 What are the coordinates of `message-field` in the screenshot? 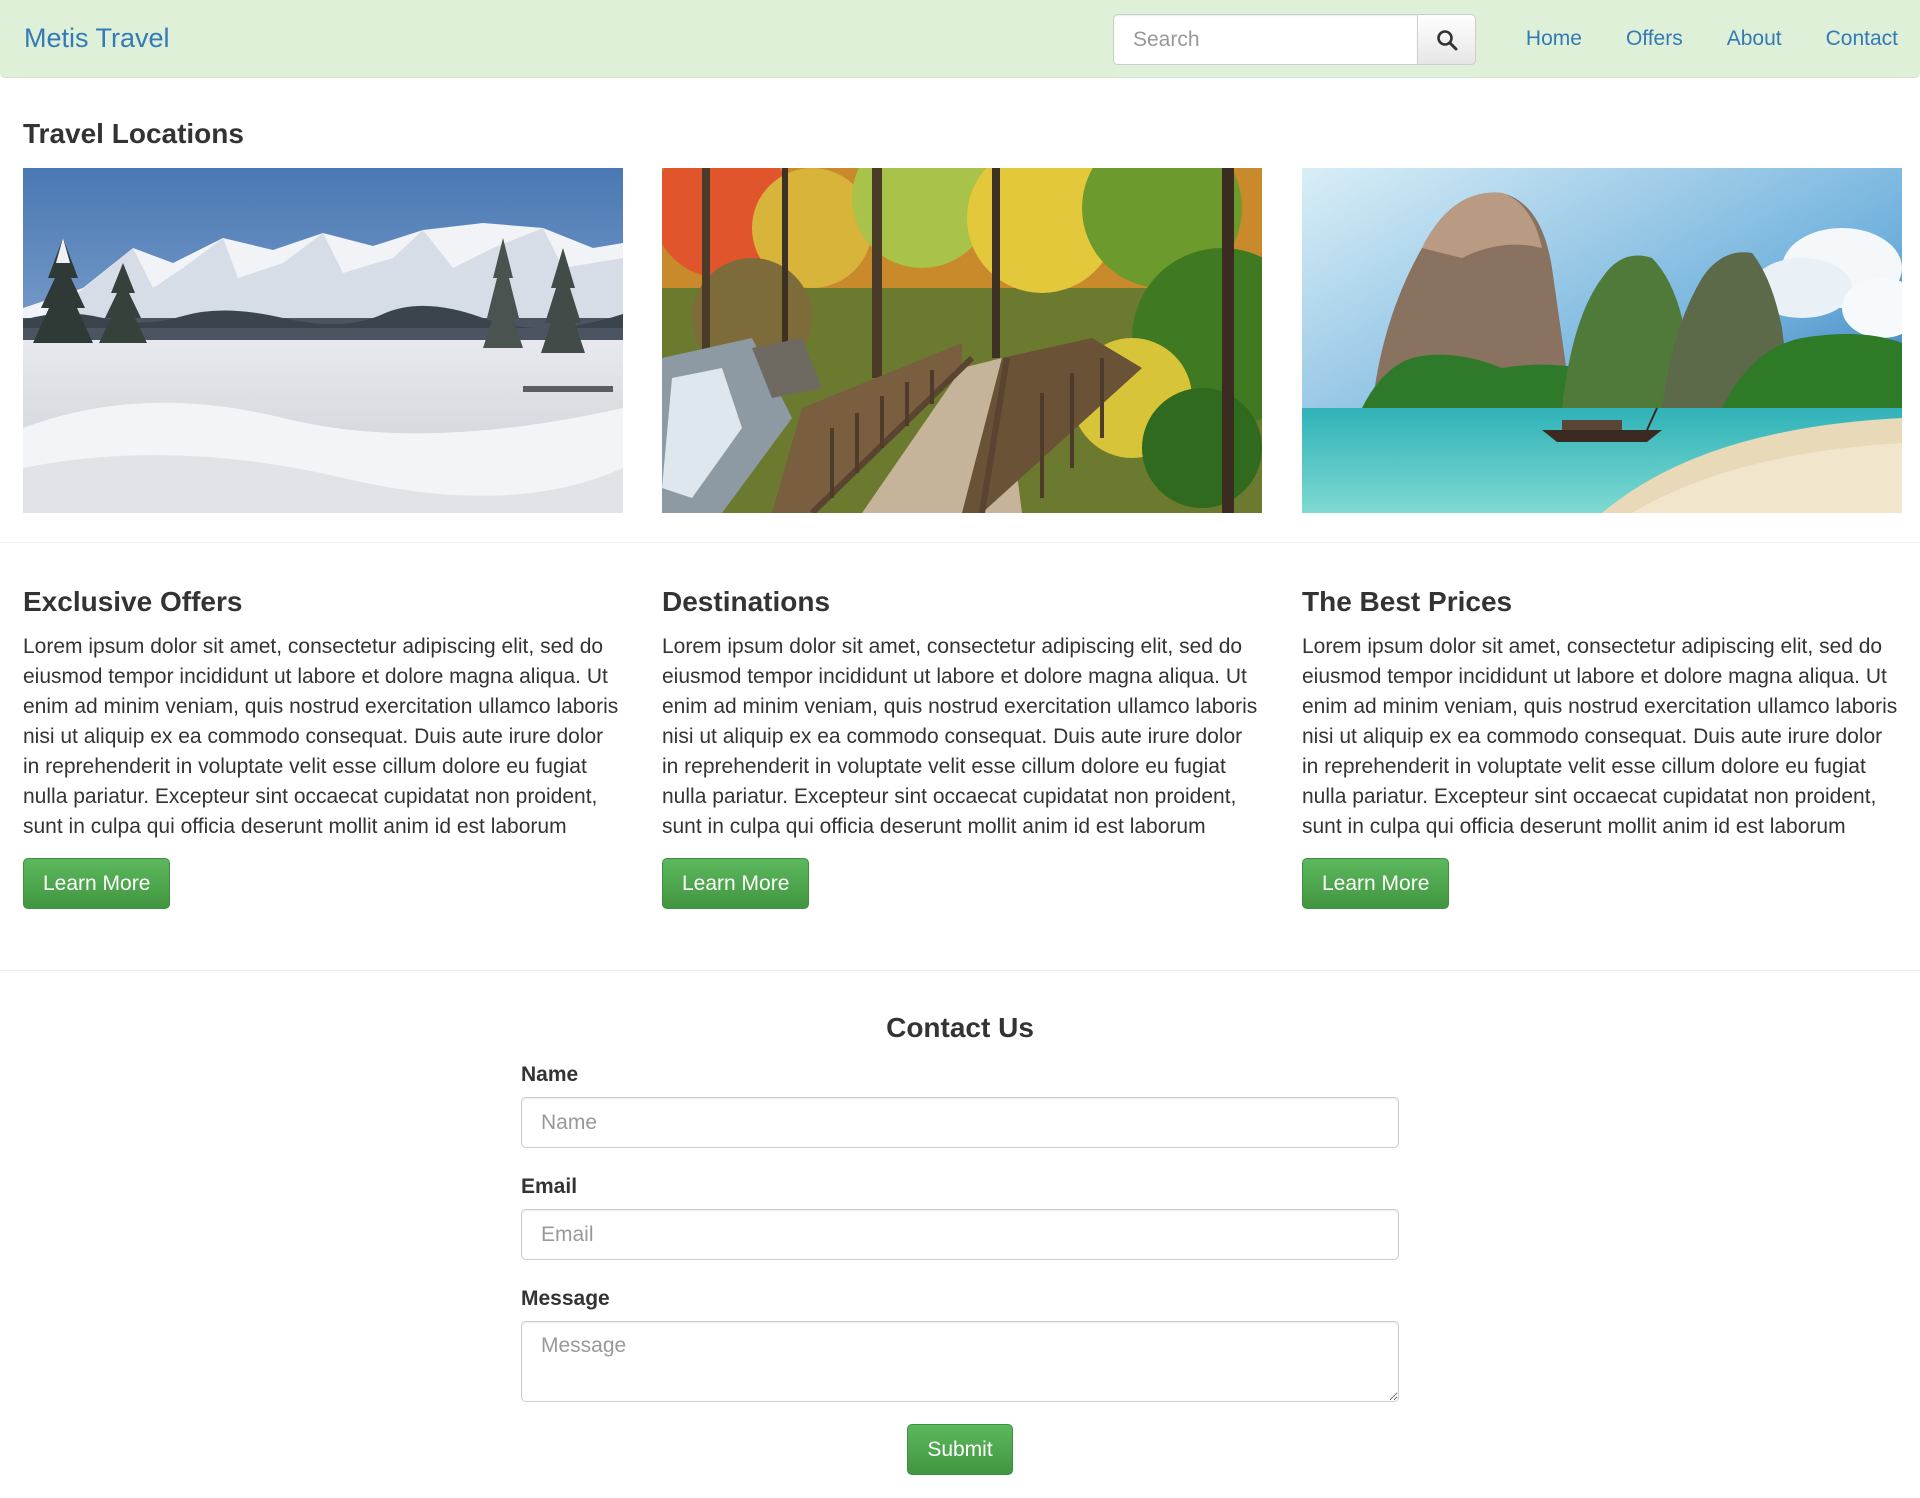 It's located at (960, 1361).